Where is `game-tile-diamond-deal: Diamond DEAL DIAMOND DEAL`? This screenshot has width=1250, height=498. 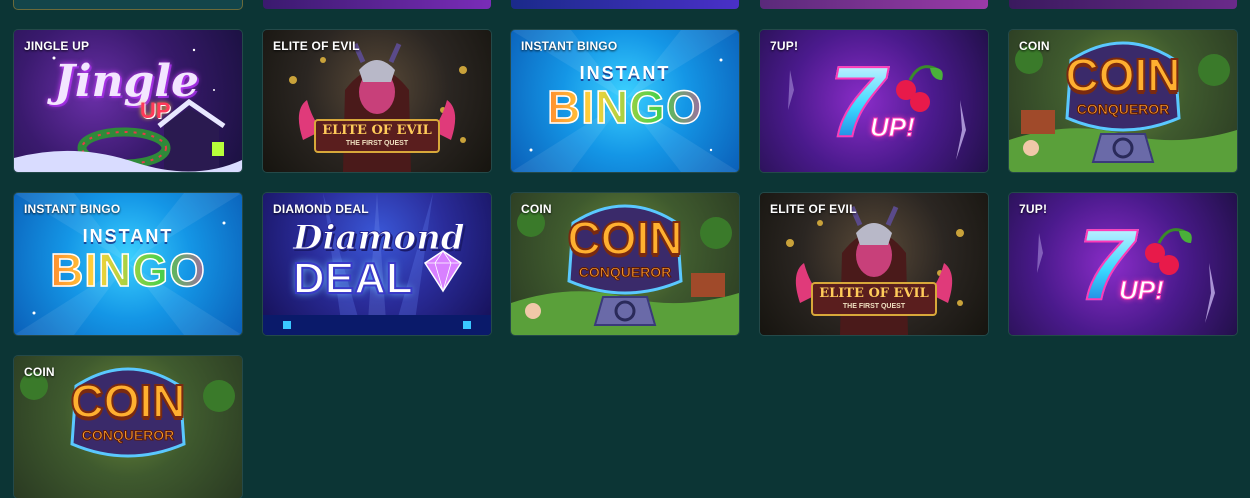
game-tile-diamond-deal: Diamond DEAL DIAMOND DEAL is located at coordinates (377, 264).